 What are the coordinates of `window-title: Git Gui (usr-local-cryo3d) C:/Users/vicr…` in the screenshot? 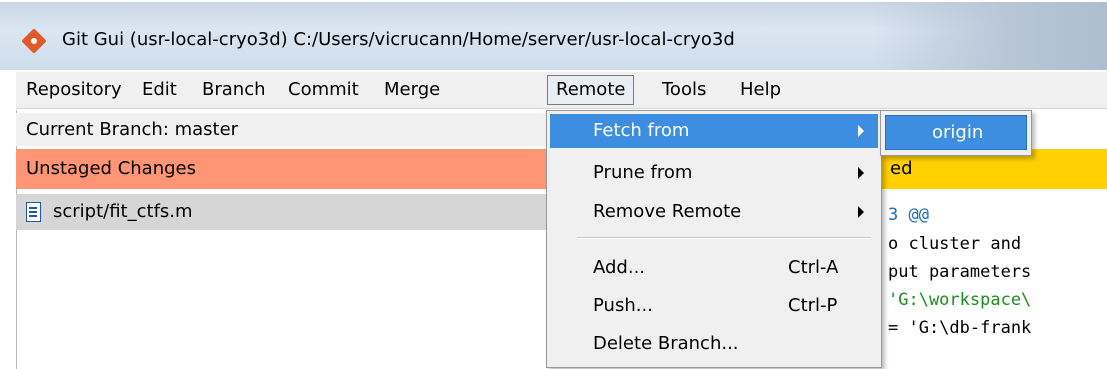 It's located at (398, 39).